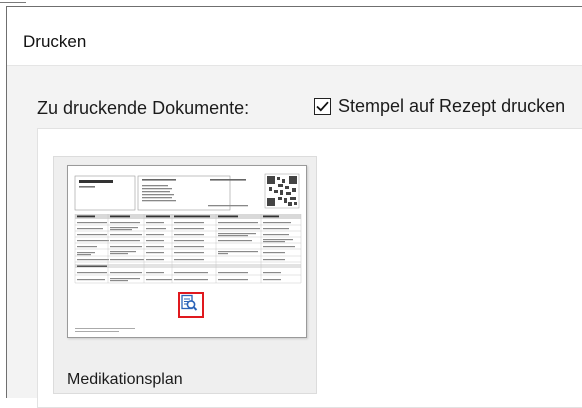 This screenshot has height=408, width=582. I want to click on document-name: Medikationsplan, so click(125, 379).